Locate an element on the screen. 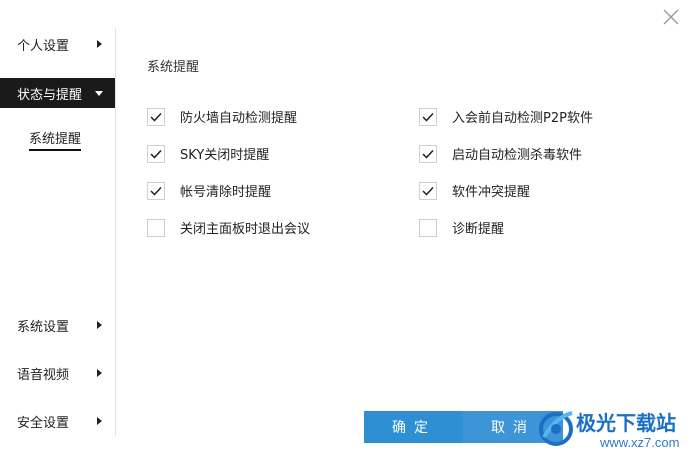  sidebar-item-label: 语音视频 is located at coordinates (43, 375).